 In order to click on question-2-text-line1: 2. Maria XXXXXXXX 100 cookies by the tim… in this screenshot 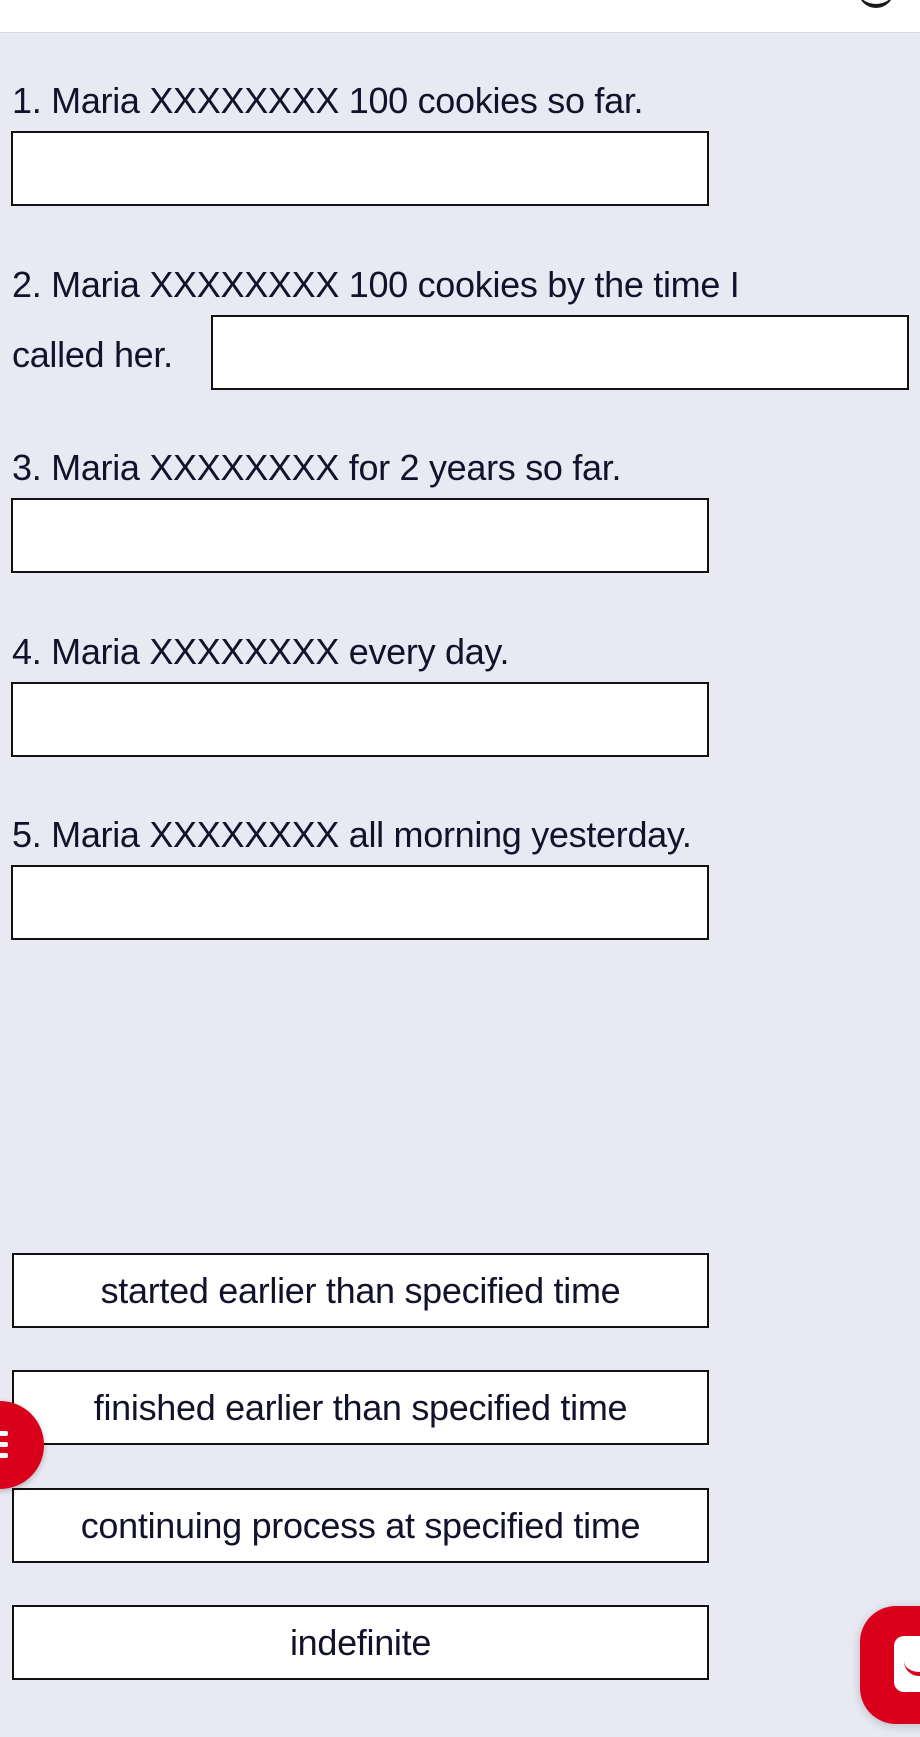, I will do `click(376, 284)`.